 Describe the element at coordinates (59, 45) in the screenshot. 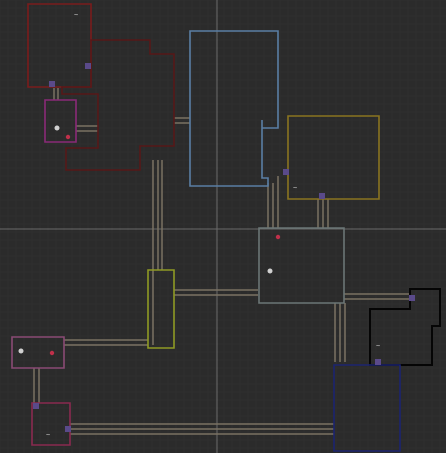

I see `room-red-northwest` at that location.